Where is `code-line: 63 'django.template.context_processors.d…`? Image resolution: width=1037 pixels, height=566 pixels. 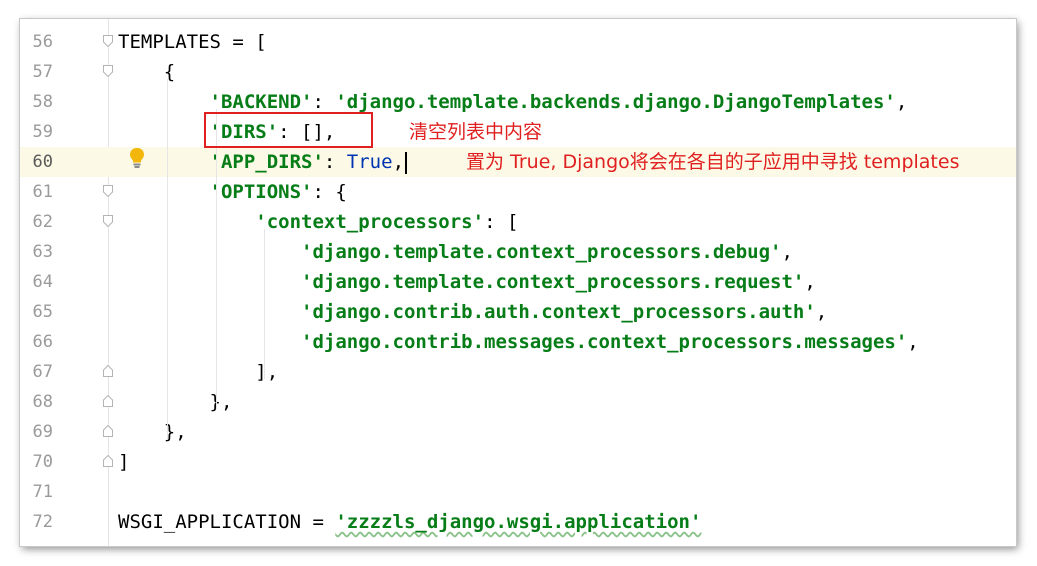 code-line: 63 'django.template.context_processors.d… is located at coordinates (518, 252).